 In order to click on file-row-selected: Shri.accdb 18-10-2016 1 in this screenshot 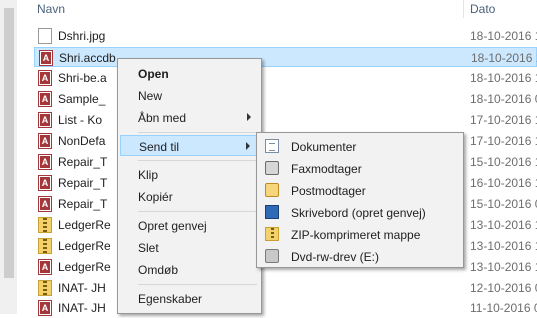, I will do `click(285, 57)`.